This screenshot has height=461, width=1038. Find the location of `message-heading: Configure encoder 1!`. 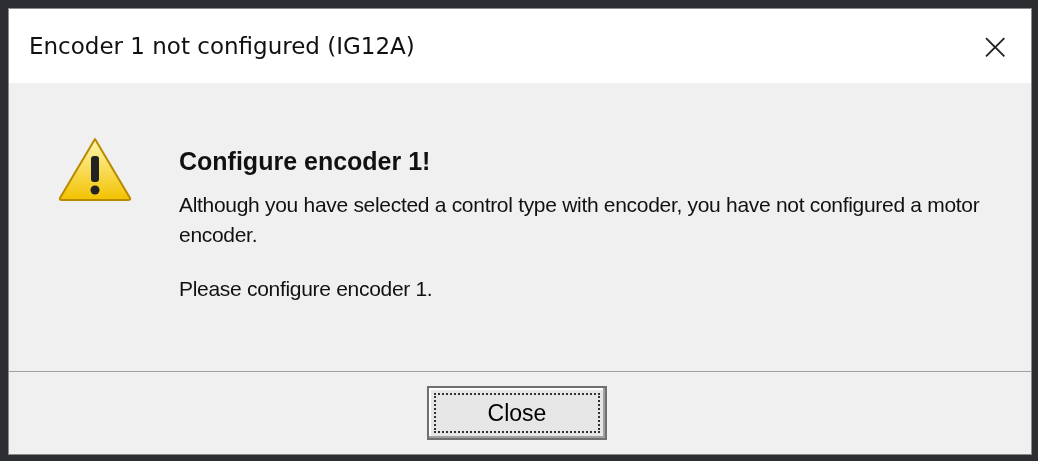

message-heading: Configure encoder 1! is located at coordinates (305, 161).